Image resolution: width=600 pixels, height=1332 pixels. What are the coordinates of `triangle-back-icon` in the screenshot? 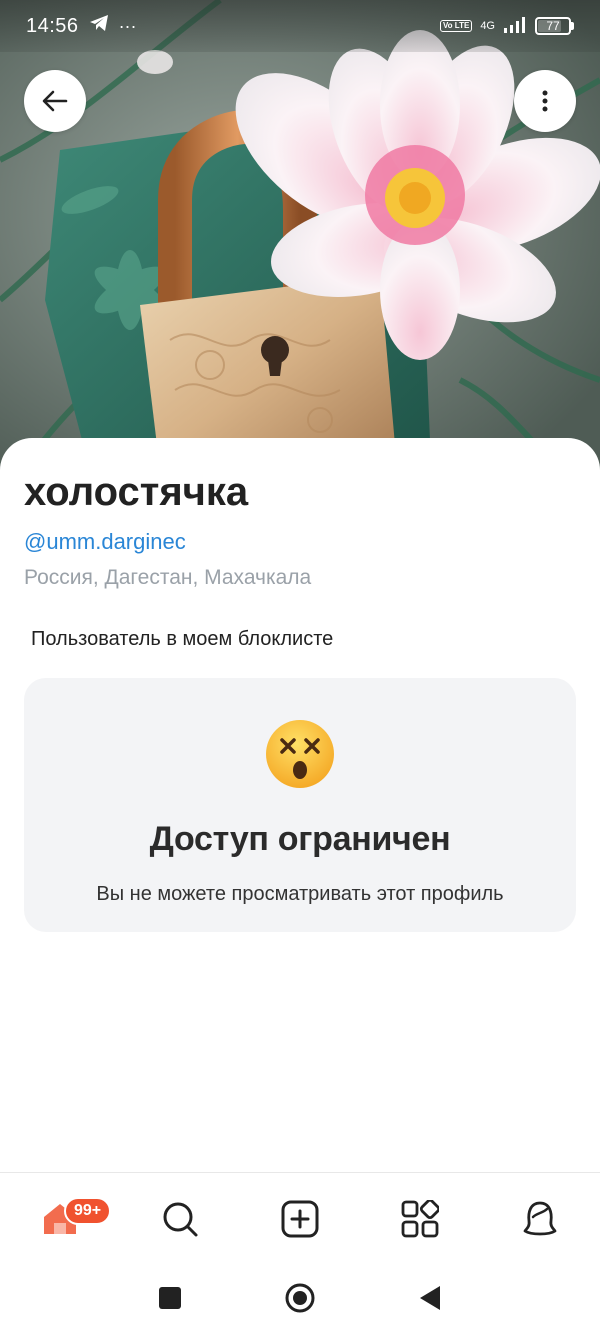 It's located at (430, 1298).